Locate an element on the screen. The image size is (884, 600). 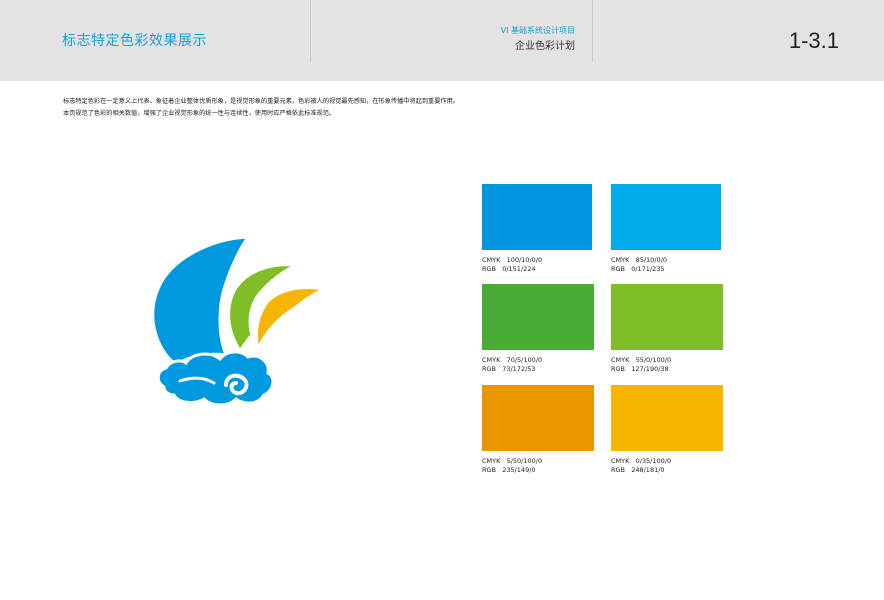
color-swatch-1: CMYK 100/10/0/0 RGB 0/151/224 is located at coordinates (538, 229).